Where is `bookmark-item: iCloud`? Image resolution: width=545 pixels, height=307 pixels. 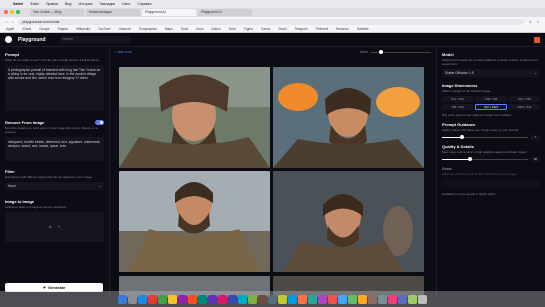 bookmark-item: iCloud is located at coordinates (26, 29).